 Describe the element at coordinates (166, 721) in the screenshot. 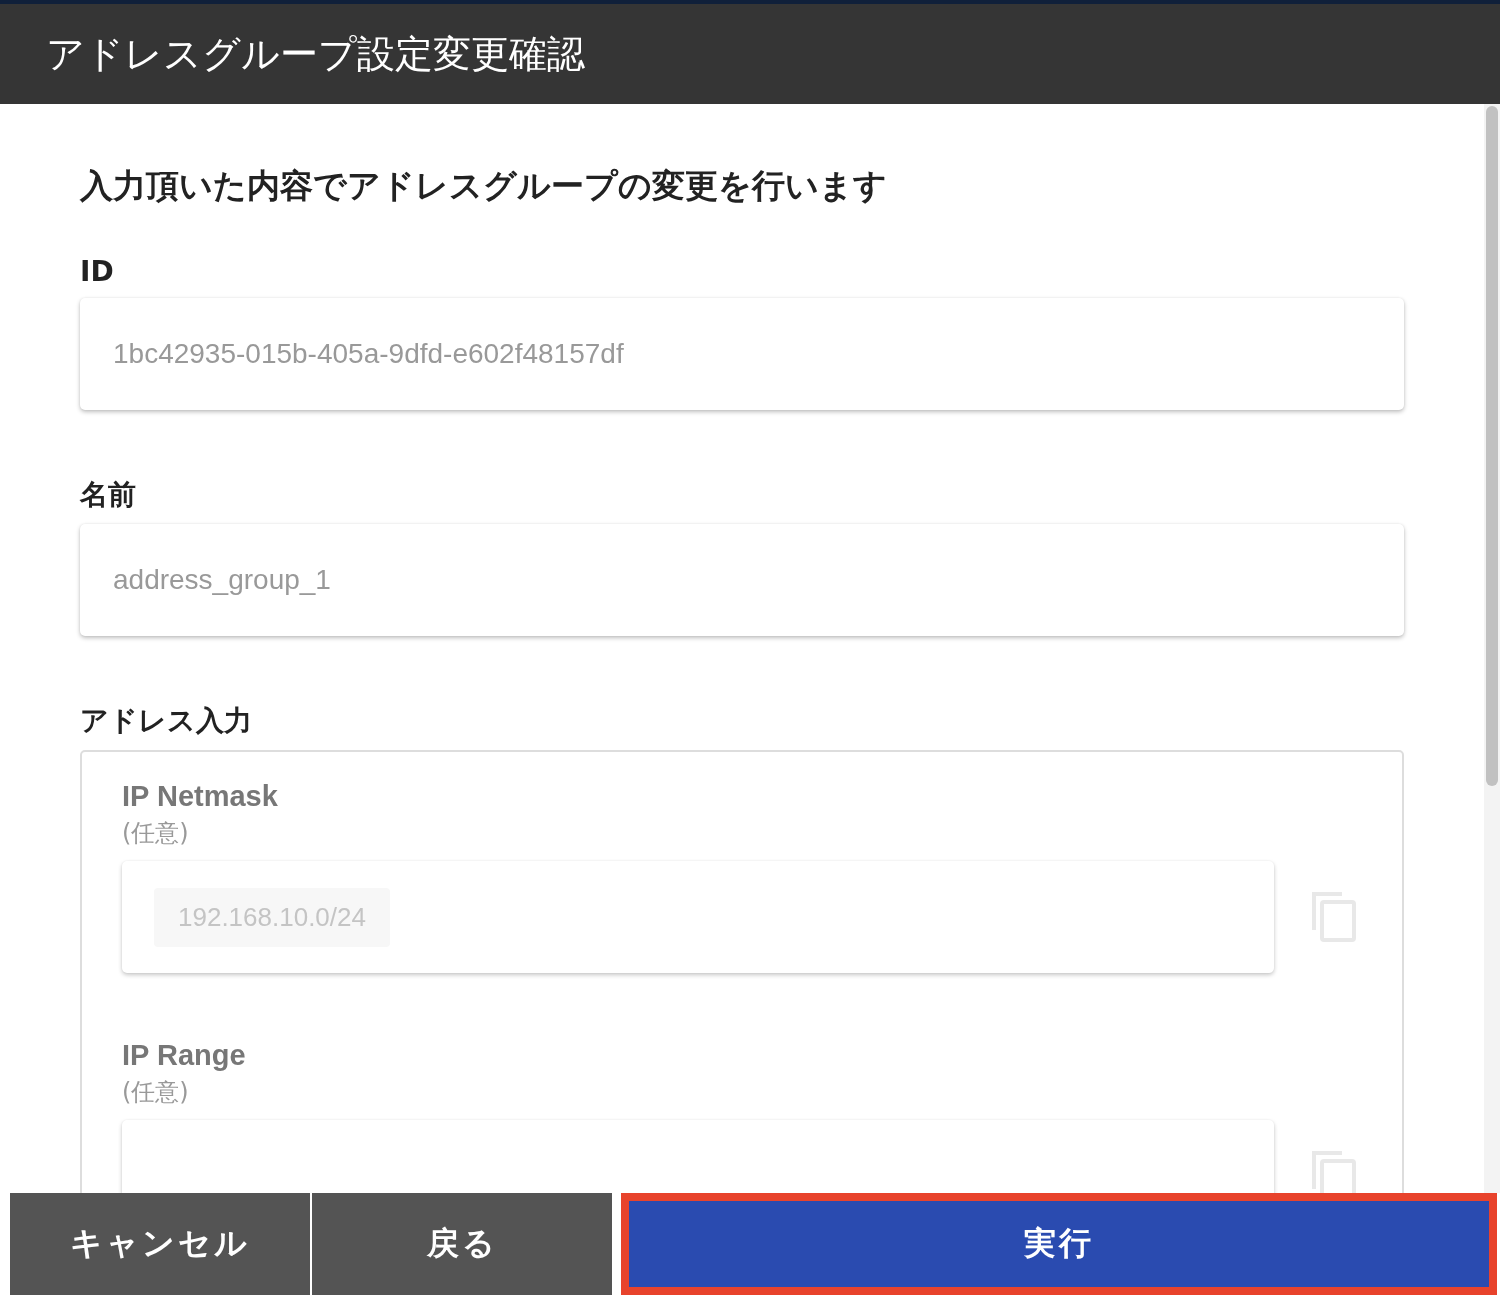

I see `section-label: アドレス入力` at that location.